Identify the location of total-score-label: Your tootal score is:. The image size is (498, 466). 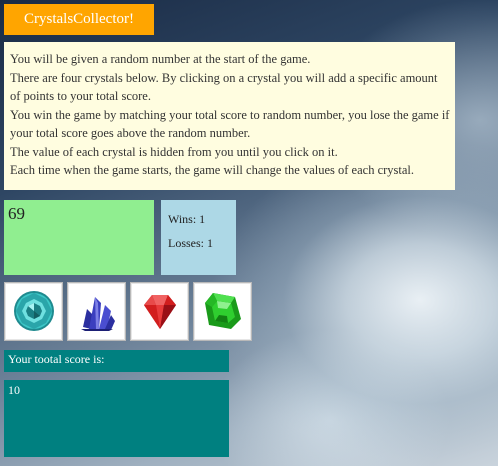
(116, 361).